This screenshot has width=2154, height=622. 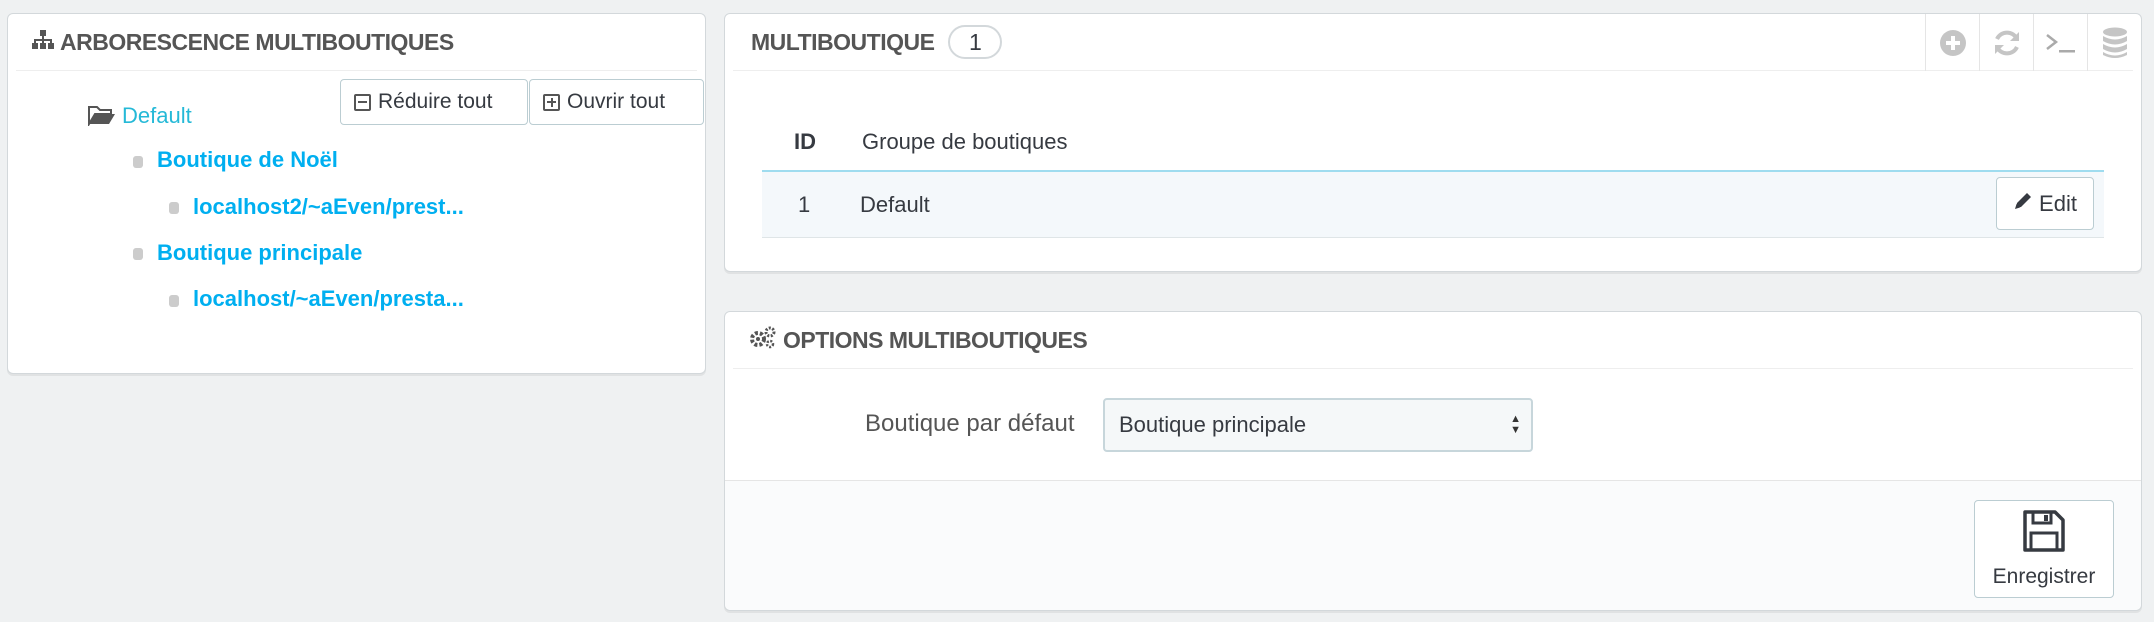 I want to click on pencil-icon, so click(x=2023, y=204).